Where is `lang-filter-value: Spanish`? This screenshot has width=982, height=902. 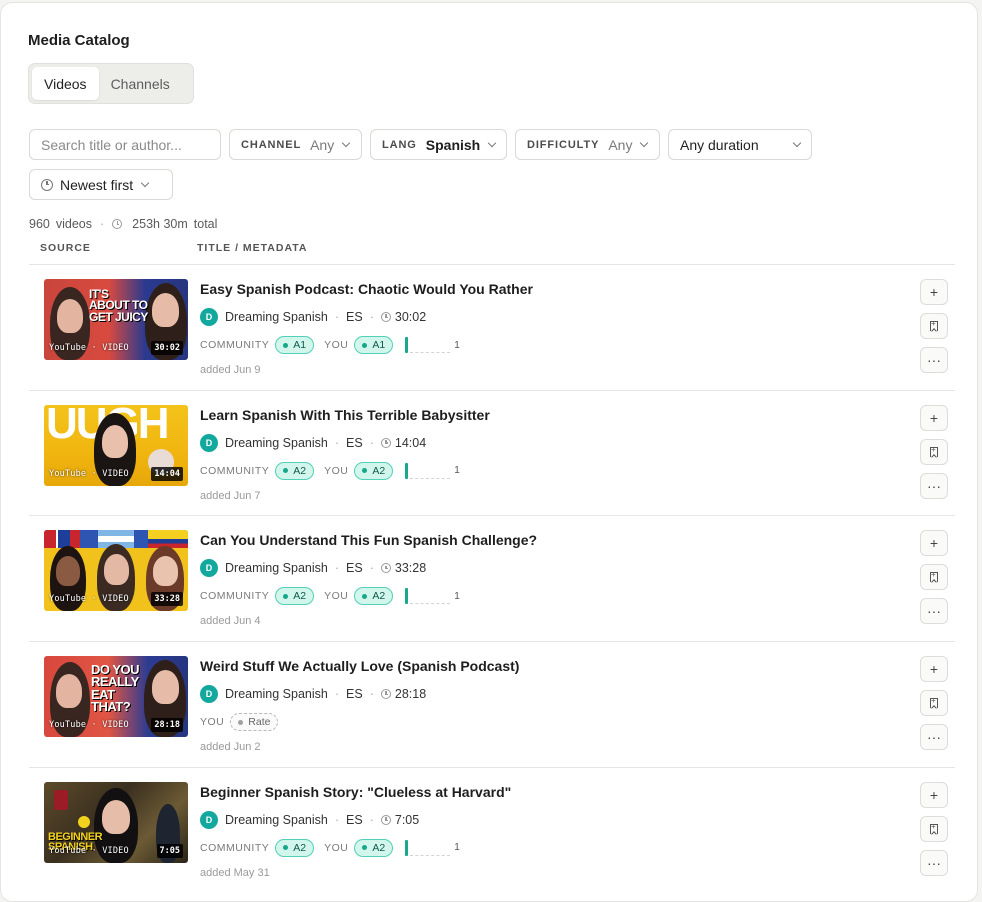 lang-filter-value: Spanish is located at coordinates (453, 144).